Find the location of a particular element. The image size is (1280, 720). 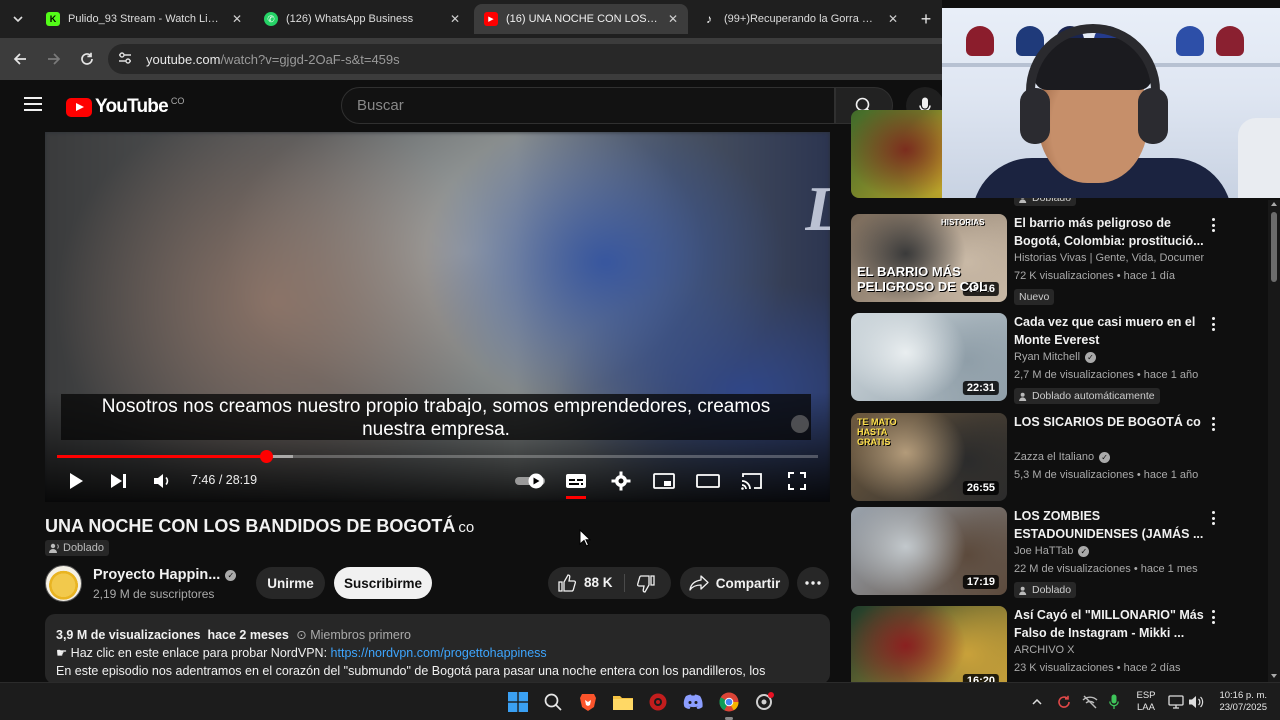

mute-button is located at coordinates (162, 481).